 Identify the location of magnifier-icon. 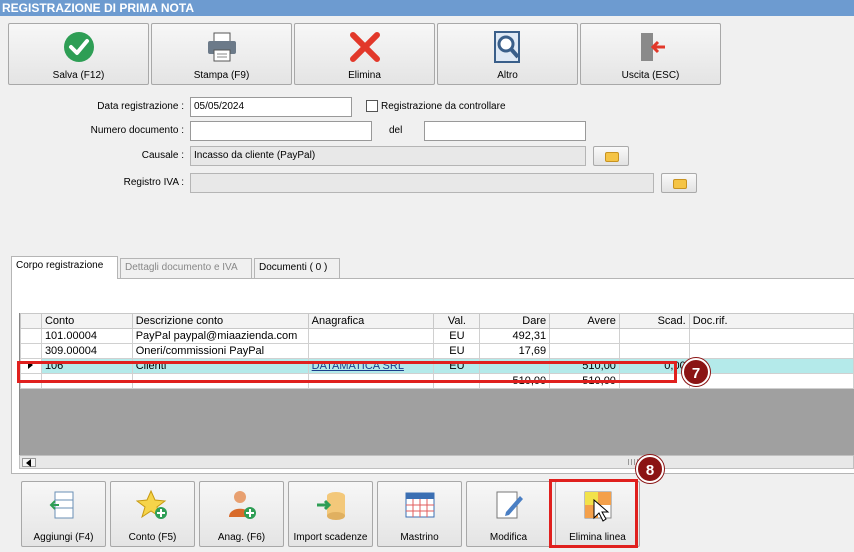
(506, 47).